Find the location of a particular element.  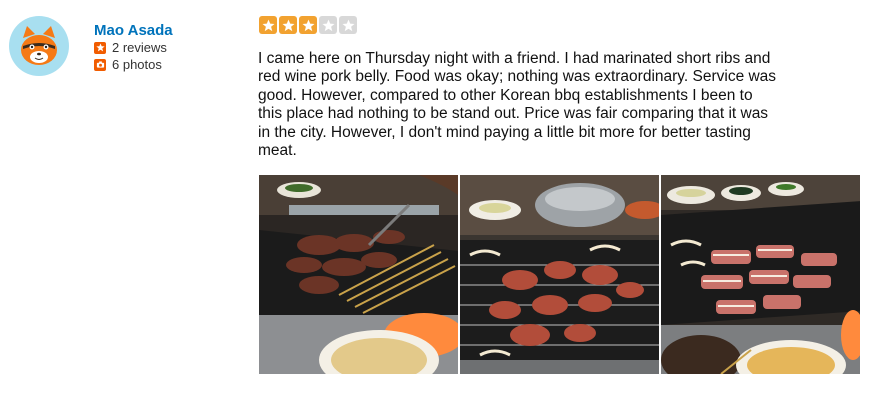

photo-count: 6 photos is located at coordinates (128, 64).